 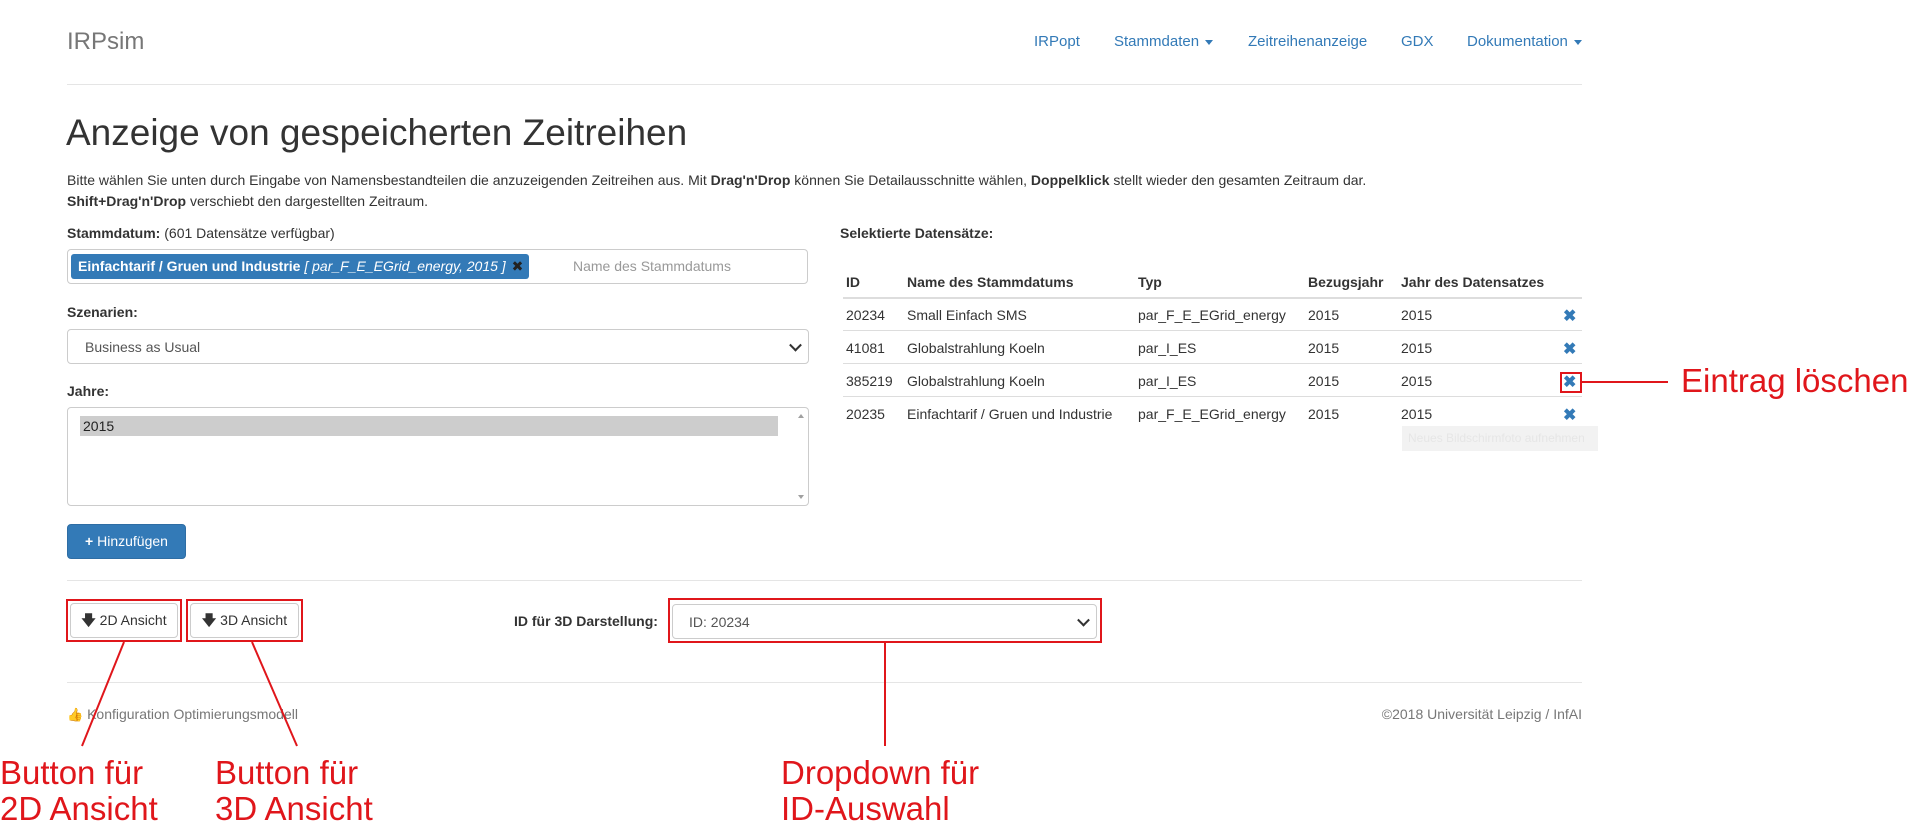 What do you see at coordinates (1212, 298) in the screenshot?
I see `table-header-divider` at bounding box center [1212, 298].